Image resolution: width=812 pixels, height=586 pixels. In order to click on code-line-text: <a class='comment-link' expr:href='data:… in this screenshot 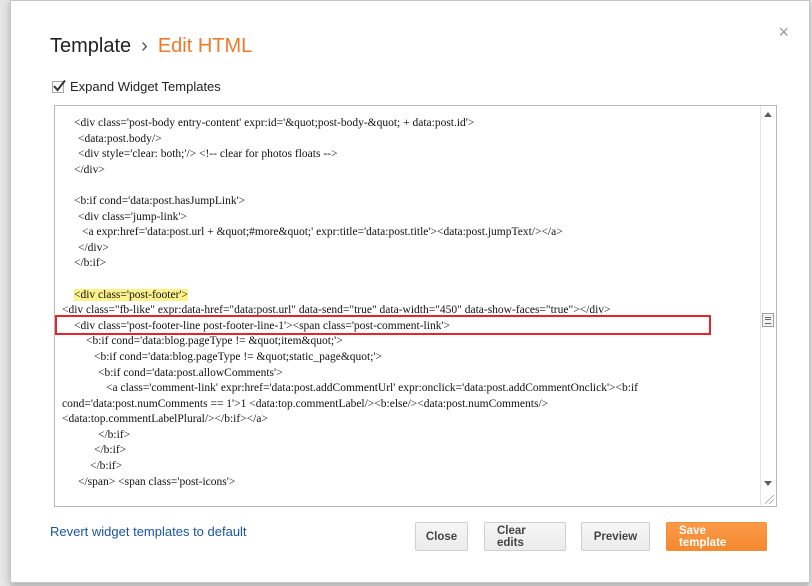, I will do `click(372, 388)`.